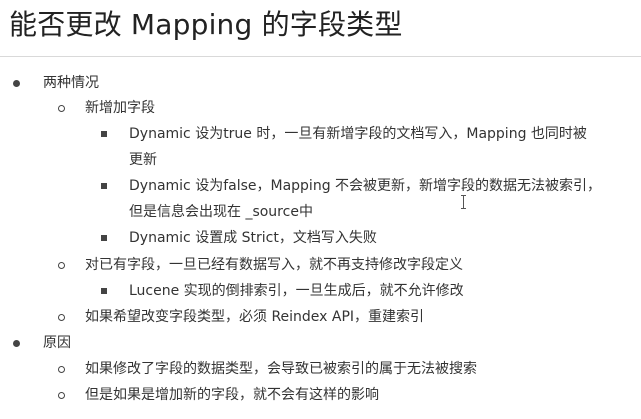 Image resolution: width=641 pixels, height=419 pixels. I want to click on list-item-continuation: 更新, so click(143, 160).